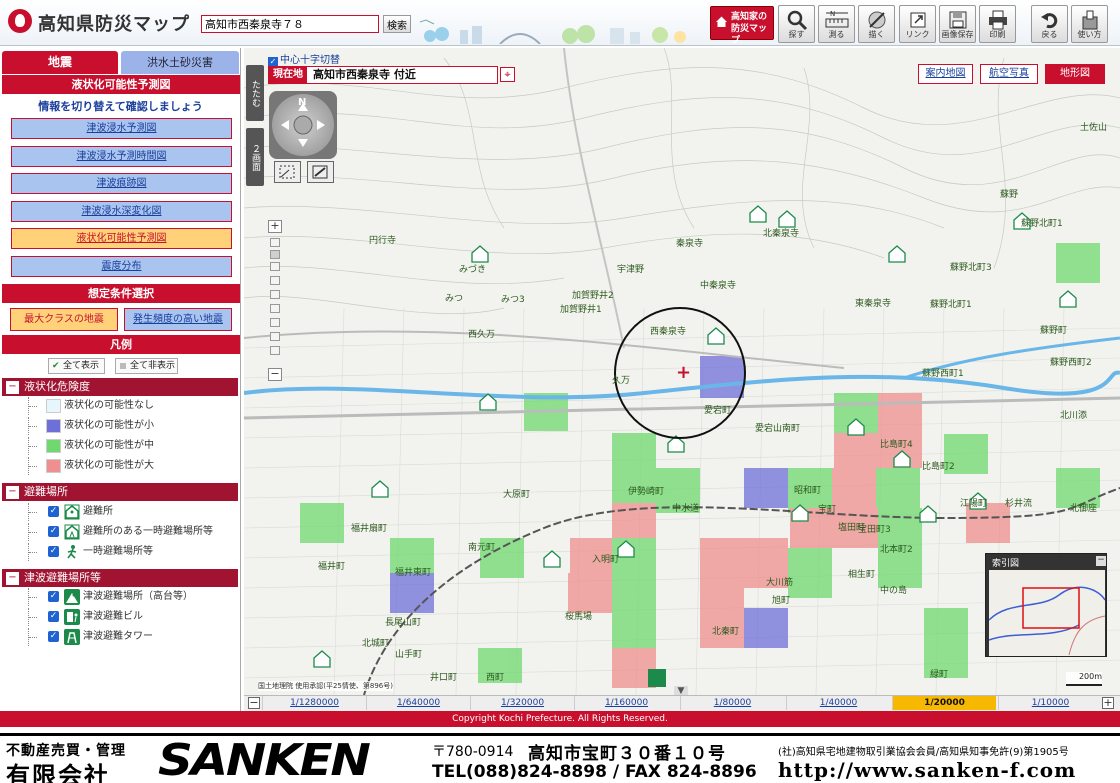 The width and height of the screenshot is (1120, 783). What do you see at coordinates (838, 703) in the screenshot?
I see `scale-option-1-40000: 1/40000` at bounding box center [838, 703].